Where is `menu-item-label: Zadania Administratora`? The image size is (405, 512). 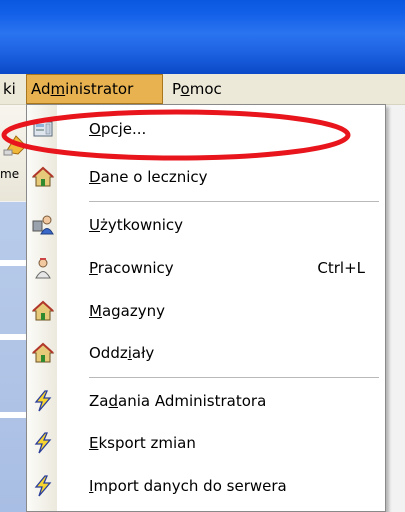
menu-item-label: Zadania Administratora is located at coordinates (178, 401).